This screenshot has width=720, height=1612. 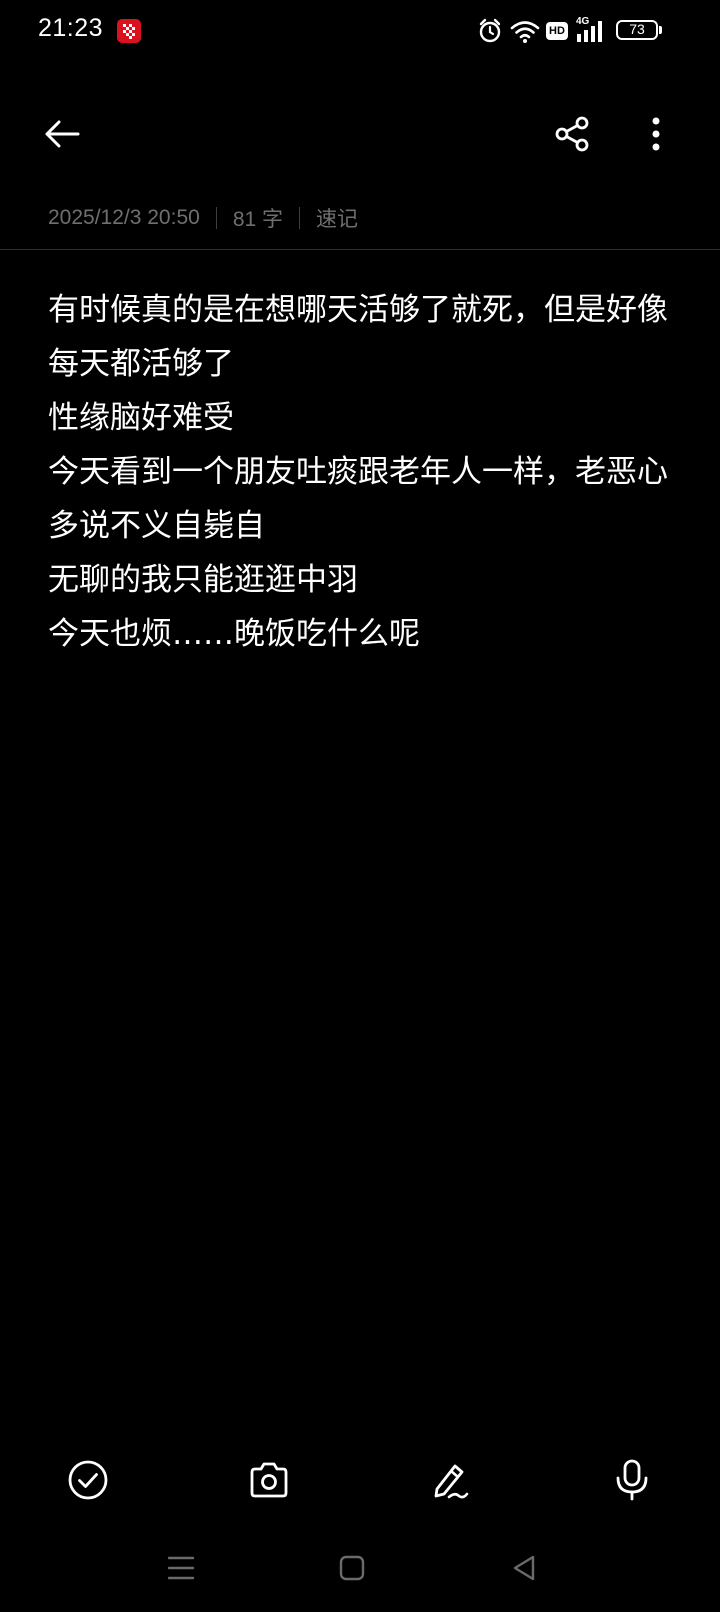 I want to click on alarm-icon, so click(x=490, y=30).